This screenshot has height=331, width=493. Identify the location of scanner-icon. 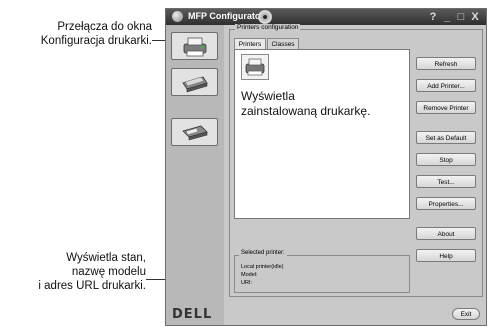
(195, 84).